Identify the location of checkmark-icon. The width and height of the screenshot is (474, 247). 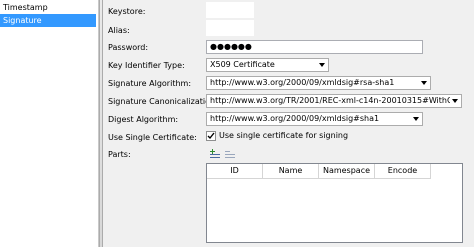
(211, 136).